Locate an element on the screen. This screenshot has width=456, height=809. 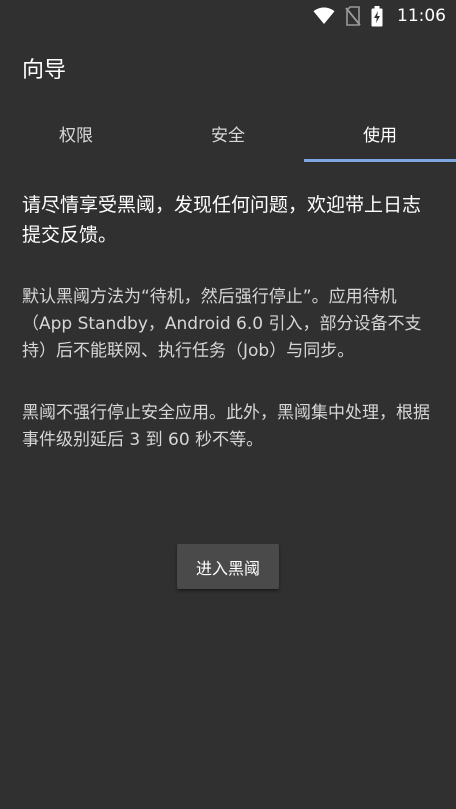
wifi-icon is located at coordinates (324, 16).